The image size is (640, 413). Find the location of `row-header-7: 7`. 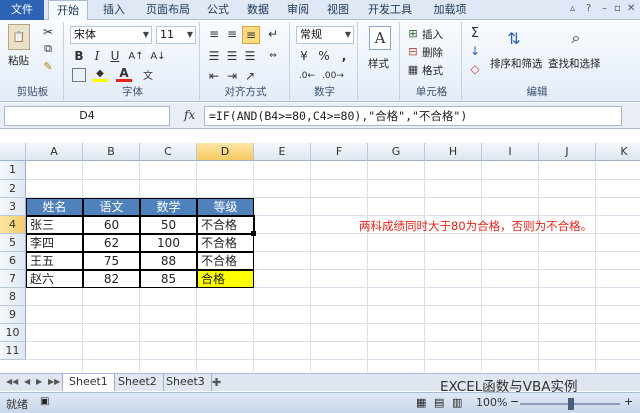

row-header-7: 7 is located at coordinates (13, 279).